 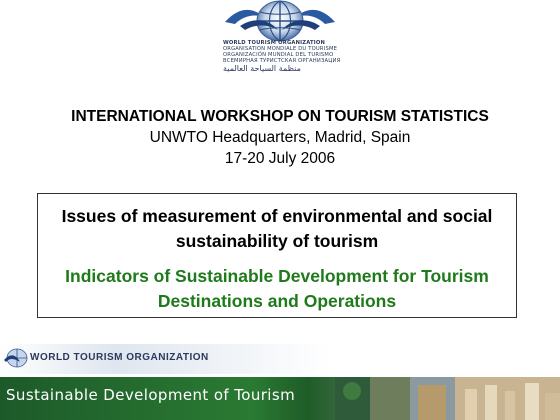 I want to click on workshop-location: UNWTO Headquarters, Madrid, Spain, so click(x=280, y=137).